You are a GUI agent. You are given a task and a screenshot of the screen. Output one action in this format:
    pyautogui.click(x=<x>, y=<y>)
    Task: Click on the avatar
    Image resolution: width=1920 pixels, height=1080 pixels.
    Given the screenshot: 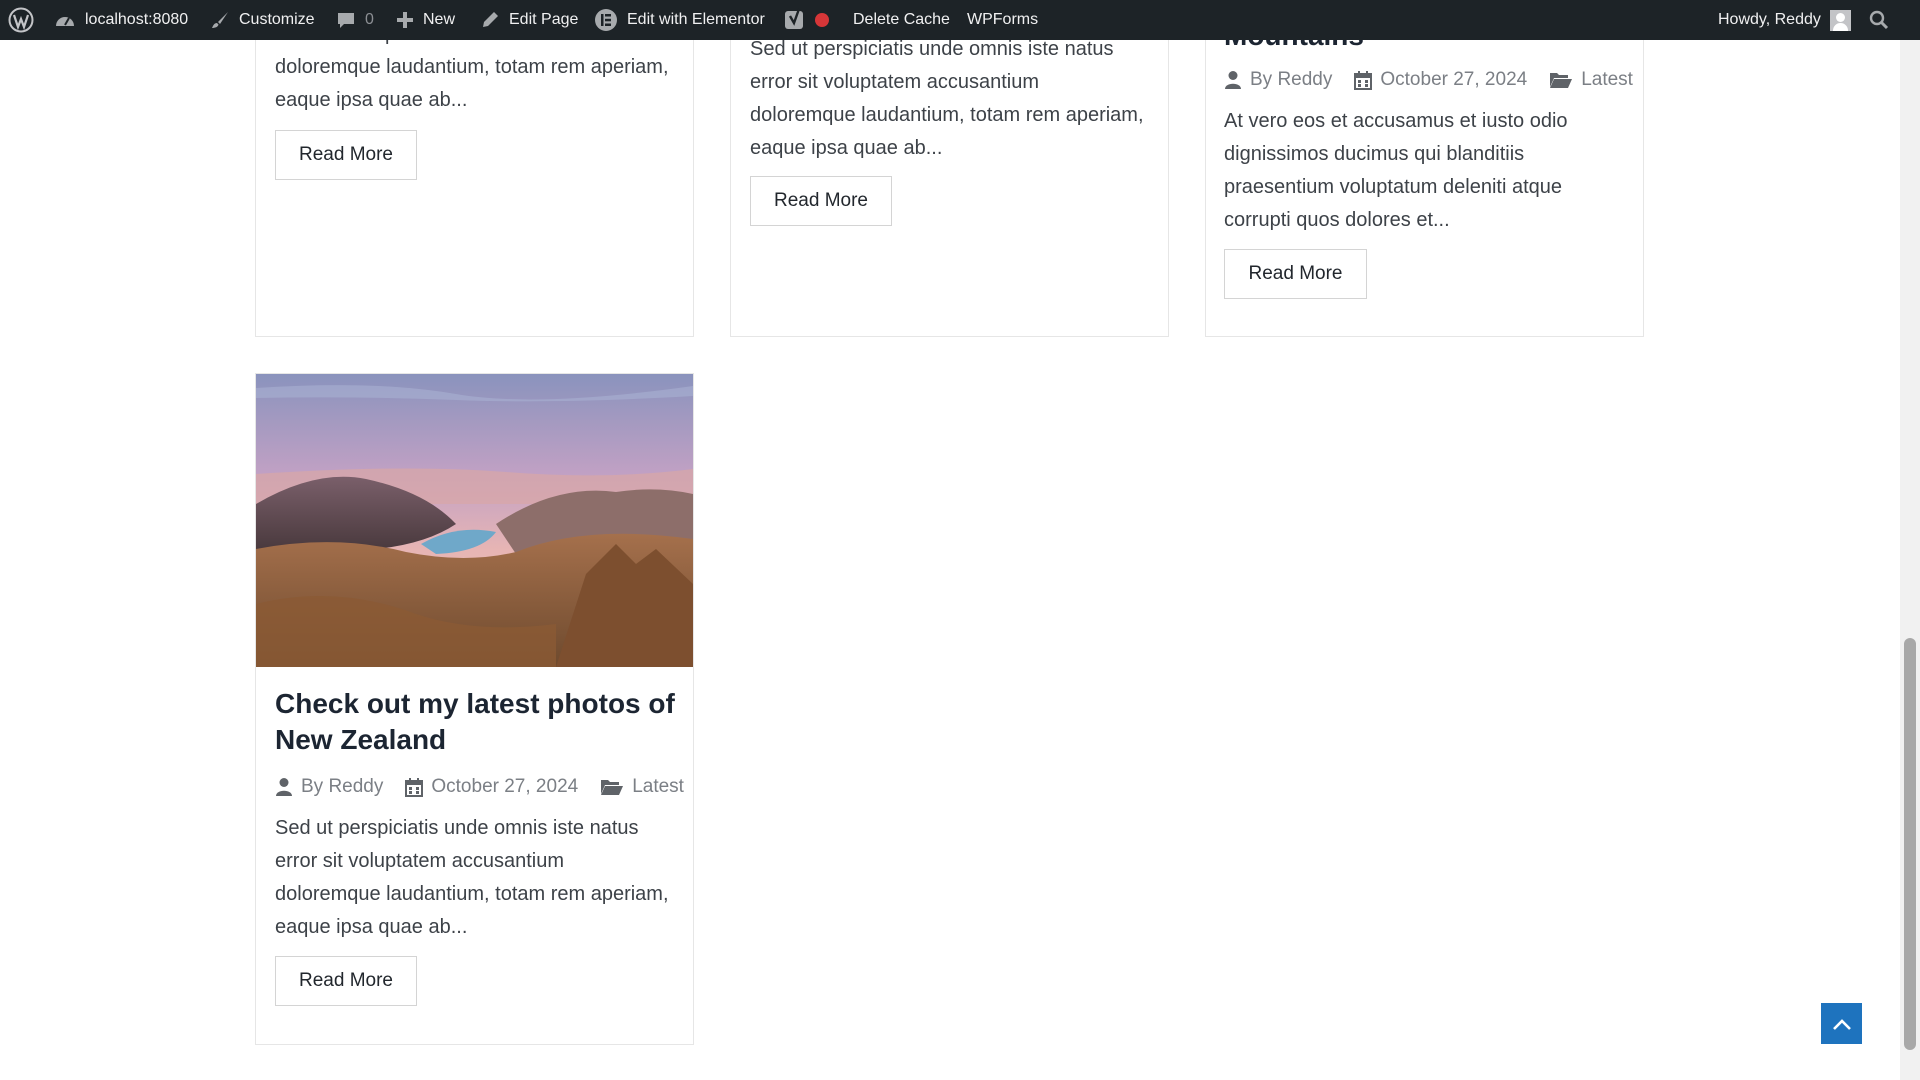 What is the action you would take?
    pyautogui.click(x=1840, y=20)
    